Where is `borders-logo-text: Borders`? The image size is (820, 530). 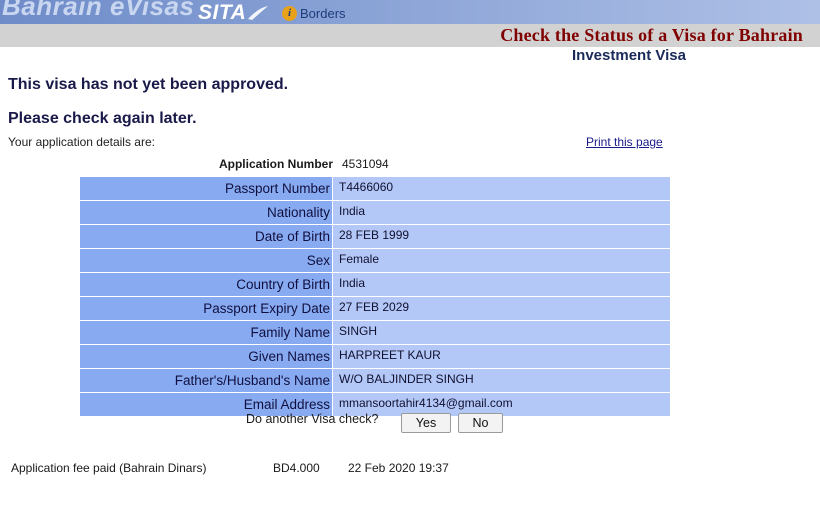 borders-logo-text: Borders is located at coordinates (323, 13).